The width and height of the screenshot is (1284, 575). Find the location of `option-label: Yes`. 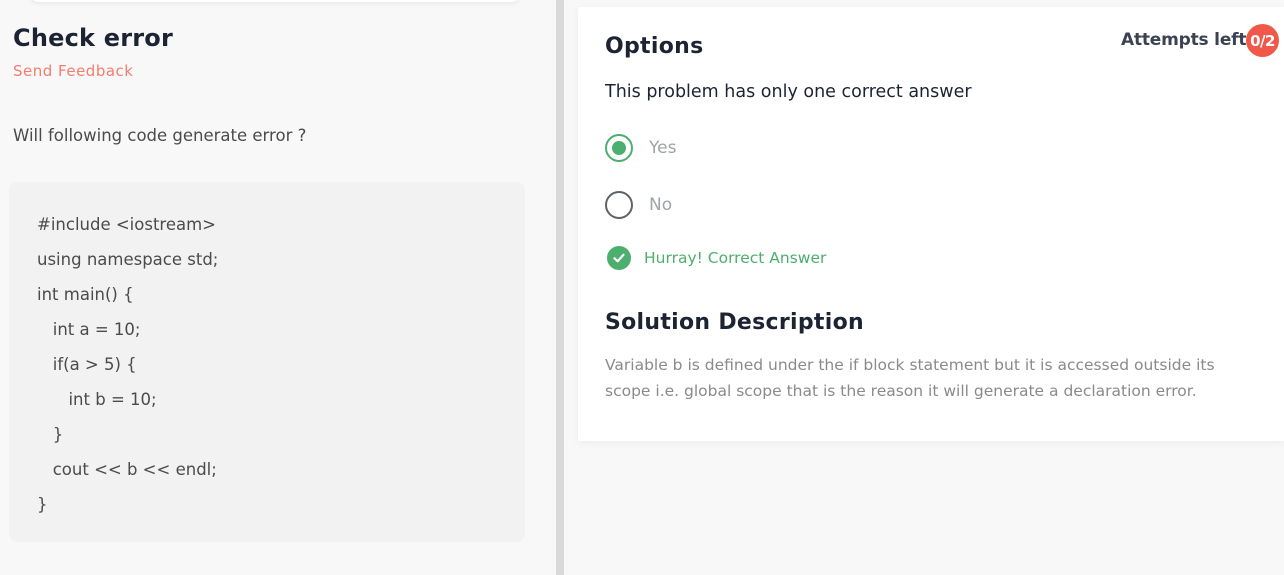

option-label: Yes is located at coordinates (663, 148).